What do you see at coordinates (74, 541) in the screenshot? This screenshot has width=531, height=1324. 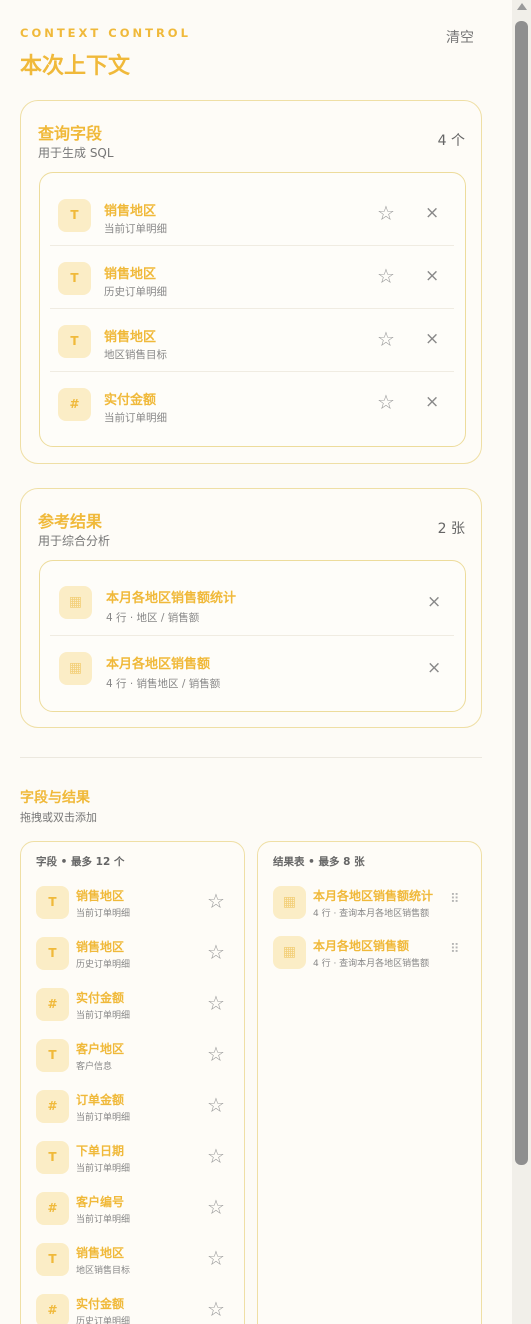 I see `section-subtitle: 用于综合分析` at bounding box center [74, 541].